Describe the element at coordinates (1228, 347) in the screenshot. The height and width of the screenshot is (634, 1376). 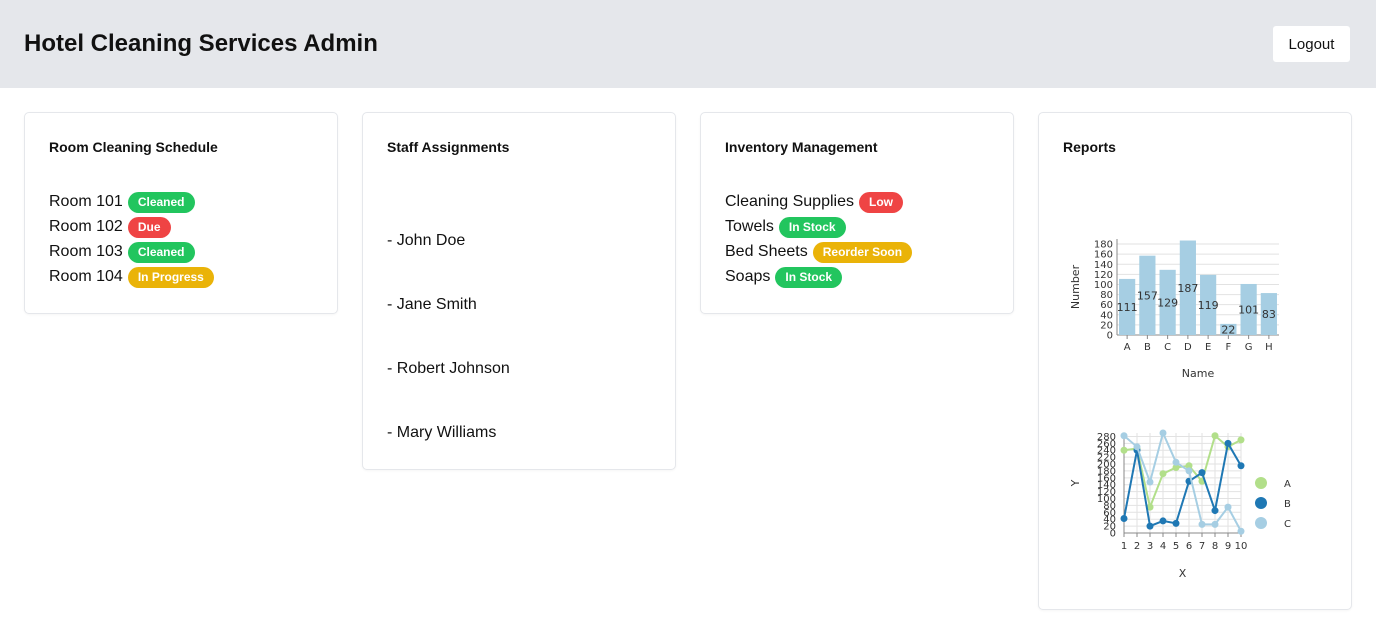
I see `x-tick-label: F` at that location.